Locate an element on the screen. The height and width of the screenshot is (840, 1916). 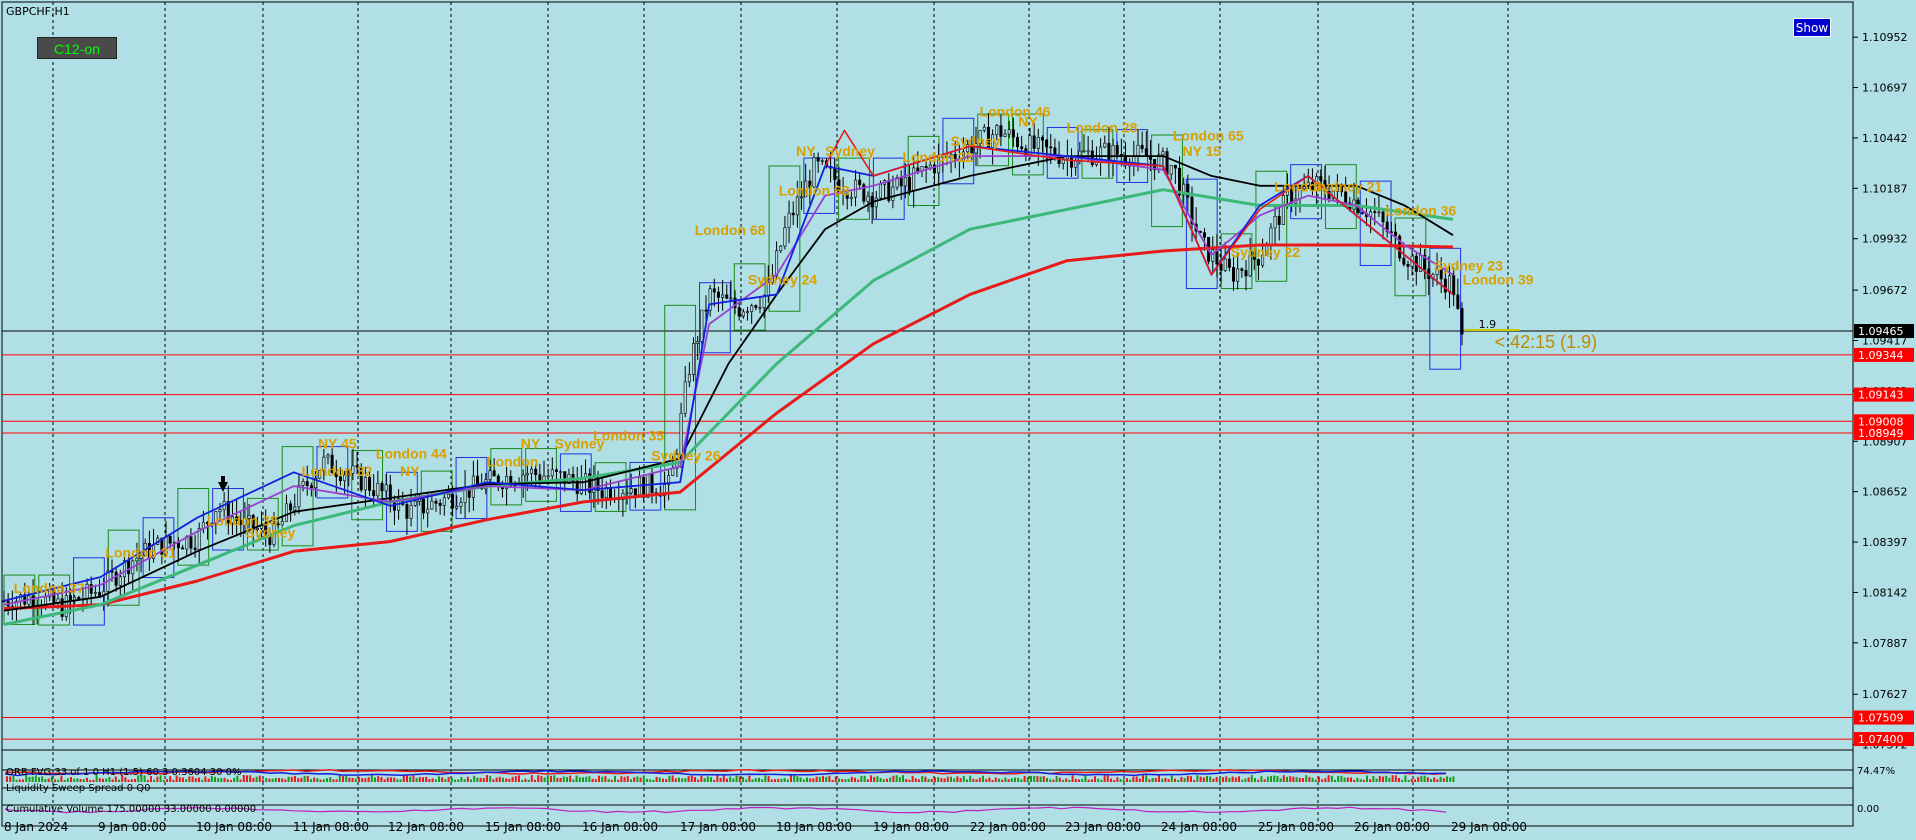
session-label: London 68 is located at coordinates (814, 191).